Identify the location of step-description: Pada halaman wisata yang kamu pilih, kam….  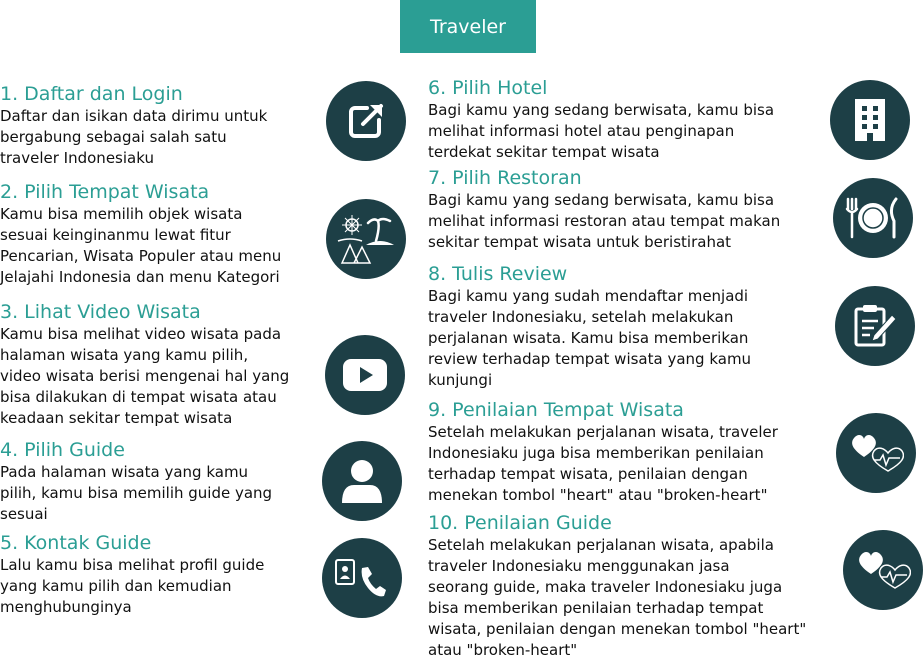
(136, 493).